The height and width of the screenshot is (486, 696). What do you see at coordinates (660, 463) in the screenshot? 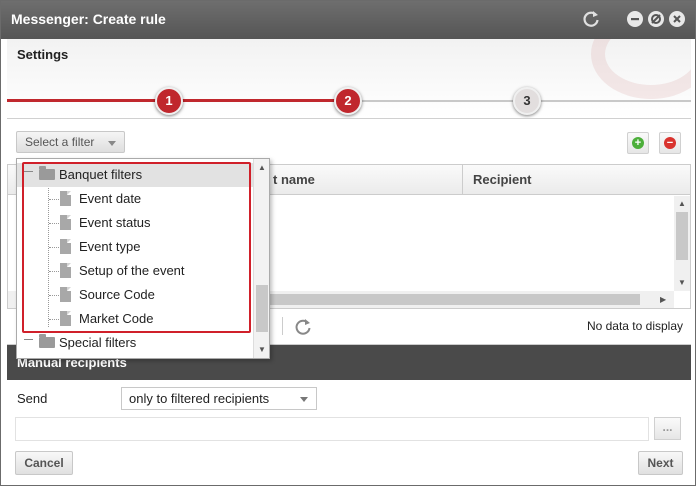
I see `next-button: Next` at bounding box center [660, 463].